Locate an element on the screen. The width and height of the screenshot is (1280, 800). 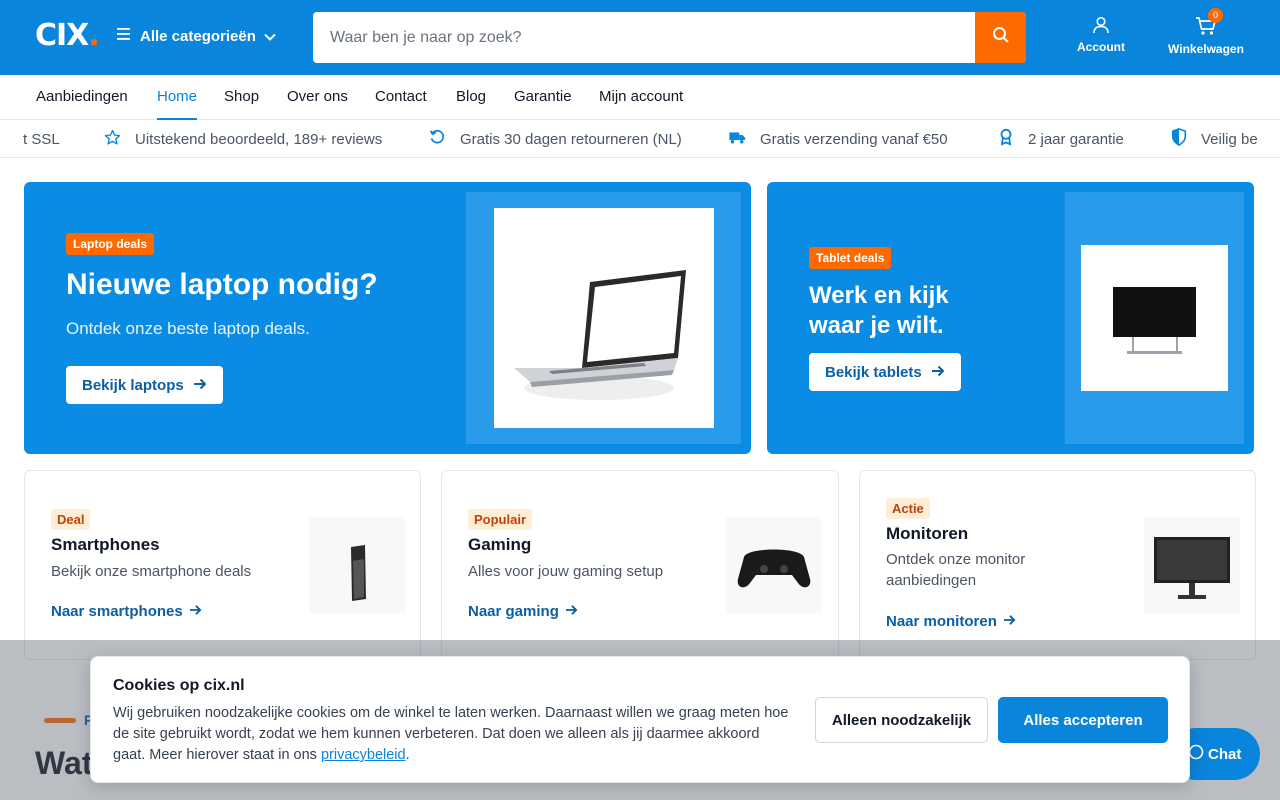
category-title: Gaming is located at coordinates (500, 544).